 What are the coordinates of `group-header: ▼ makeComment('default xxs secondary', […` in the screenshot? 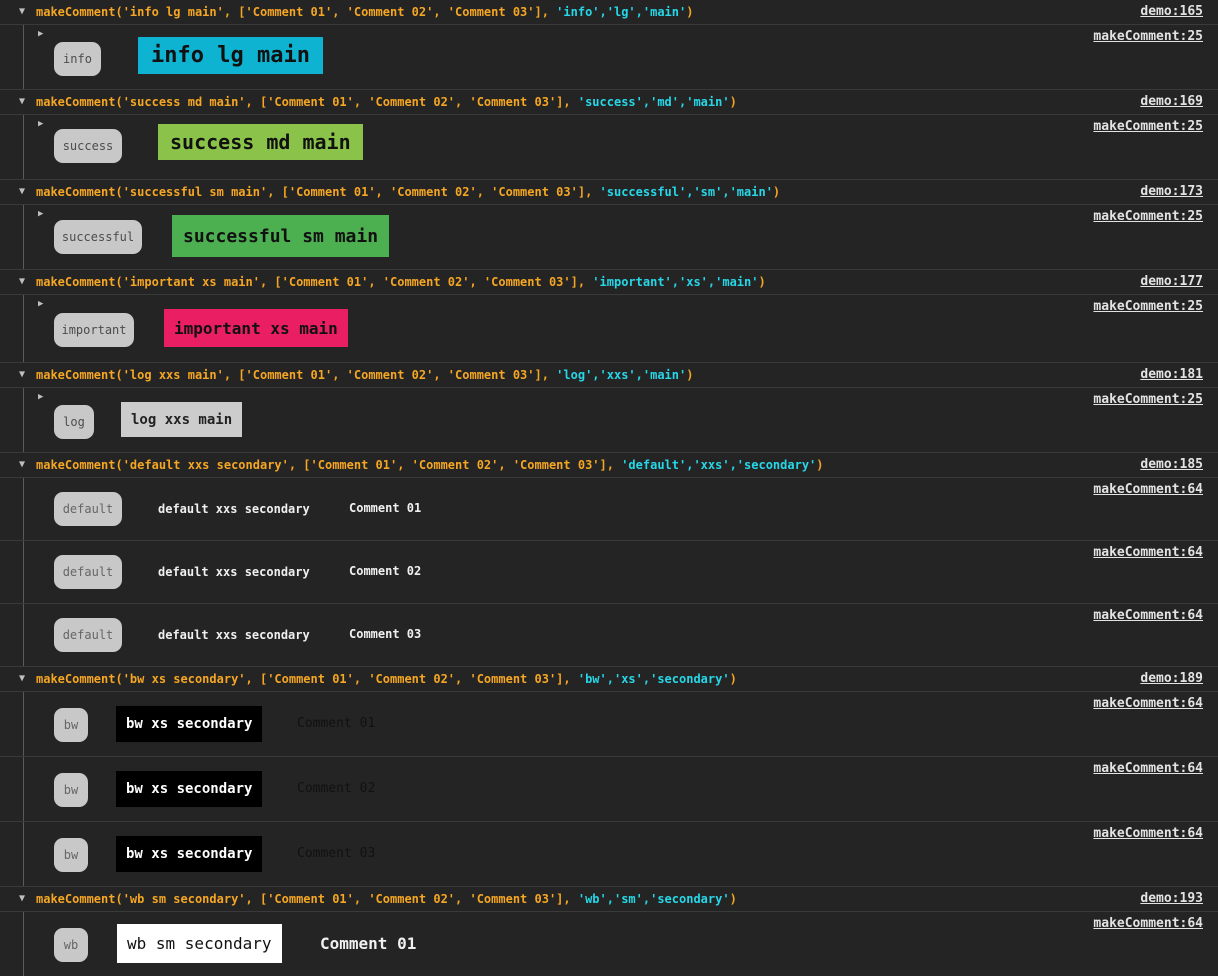 It's located at (609, 465).